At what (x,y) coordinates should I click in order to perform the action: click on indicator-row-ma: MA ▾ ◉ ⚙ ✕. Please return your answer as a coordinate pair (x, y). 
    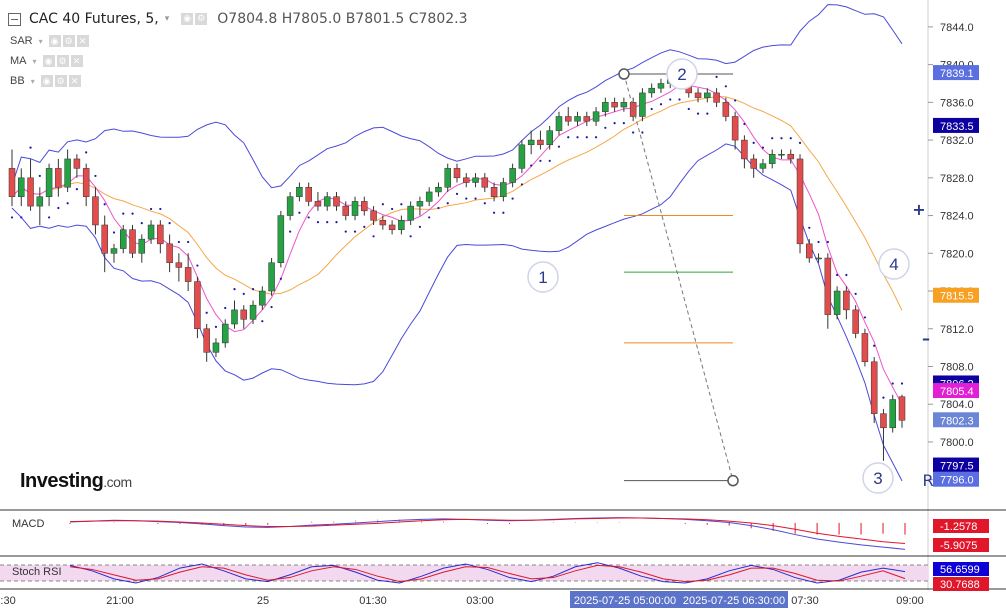
    Looking at the image, I should click on (46, 61).